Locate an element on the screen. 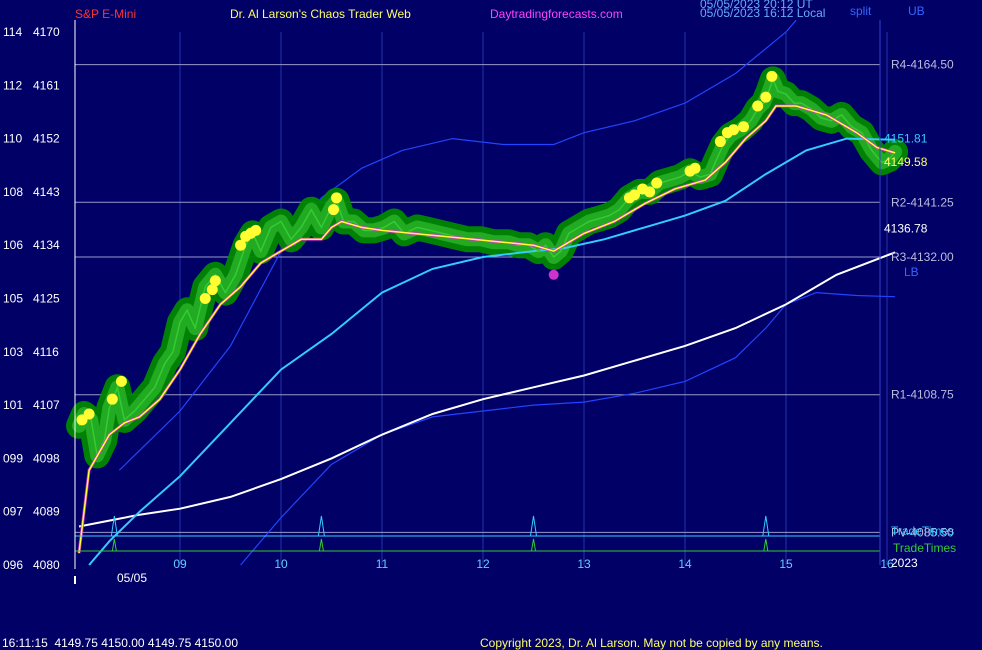 This screenshot has width=982, height=650. value-label-white: 4136.78 is located at coordinates (906, 229).